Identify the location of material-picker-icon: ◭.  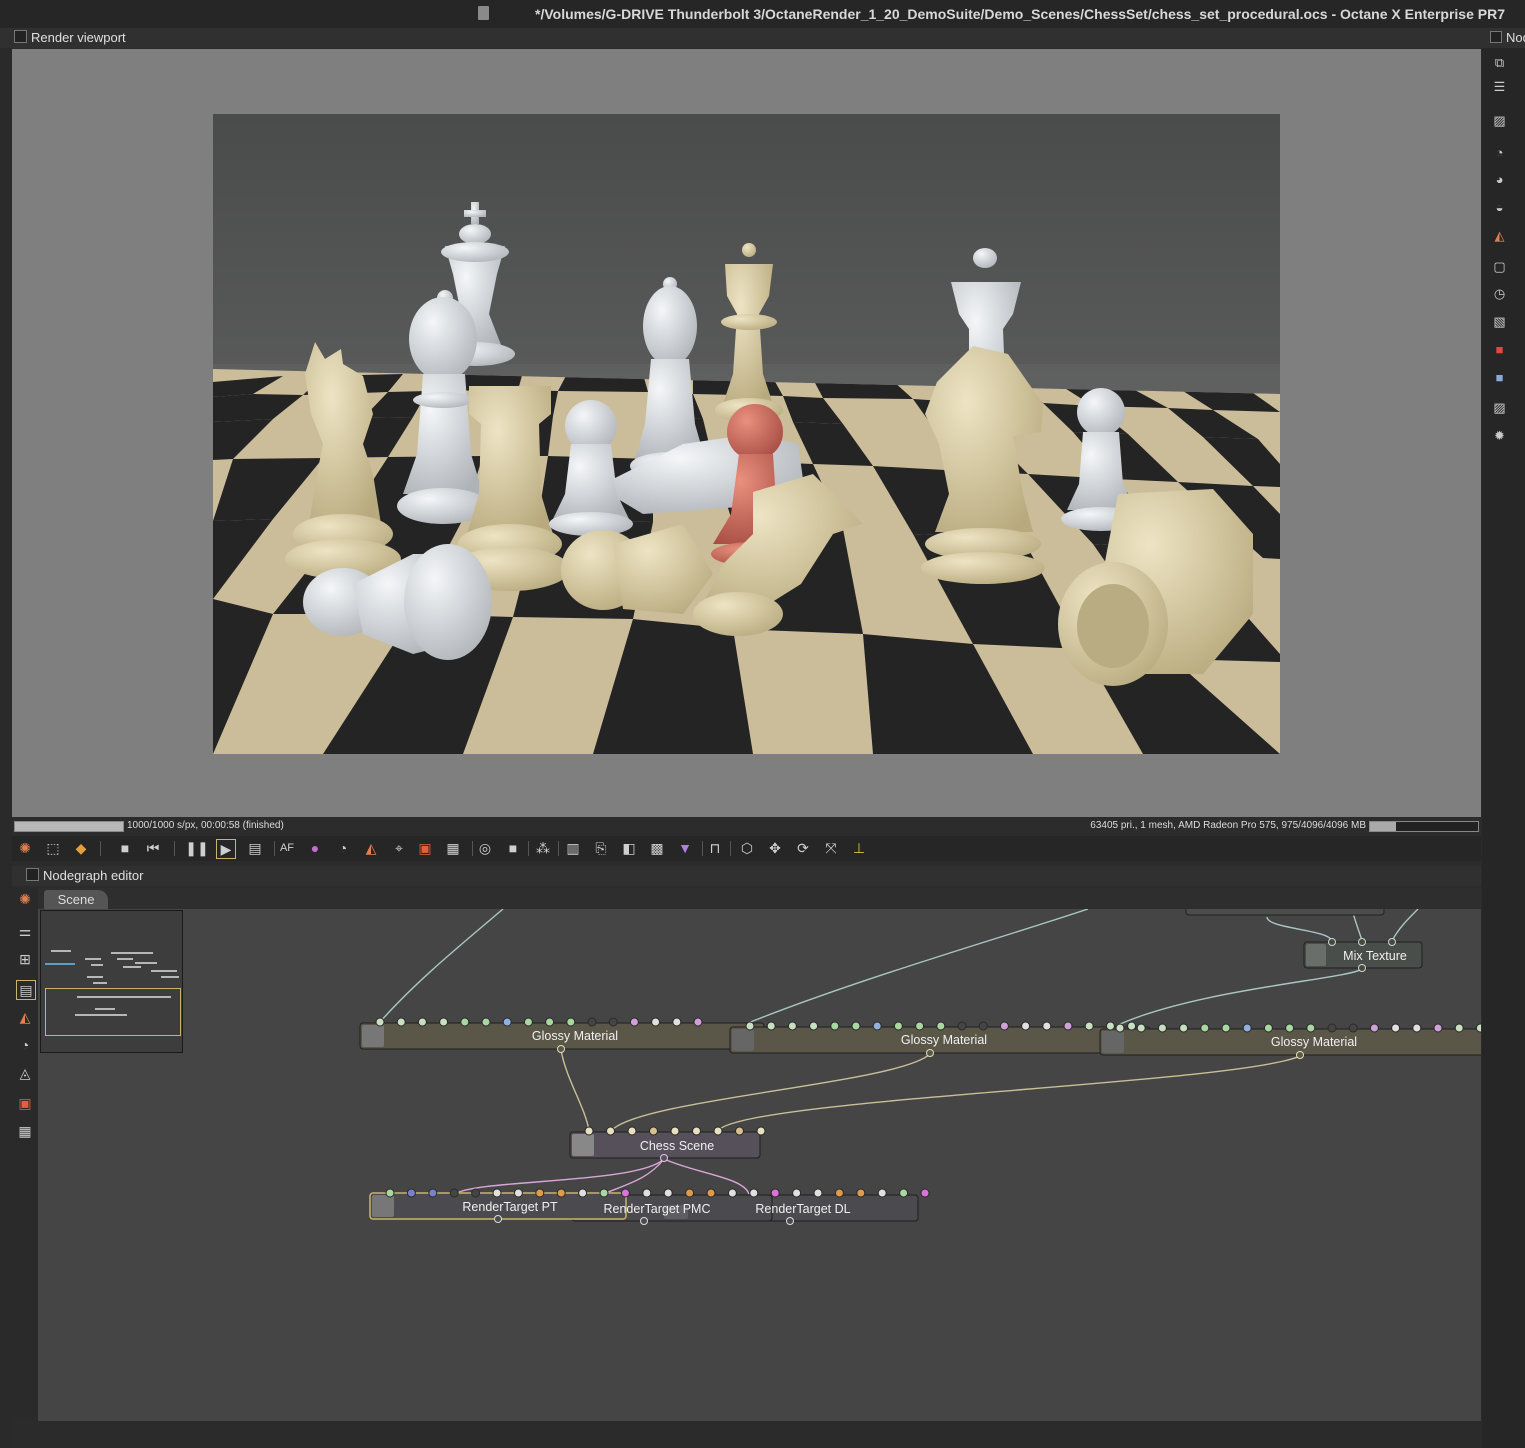
(371, 848).